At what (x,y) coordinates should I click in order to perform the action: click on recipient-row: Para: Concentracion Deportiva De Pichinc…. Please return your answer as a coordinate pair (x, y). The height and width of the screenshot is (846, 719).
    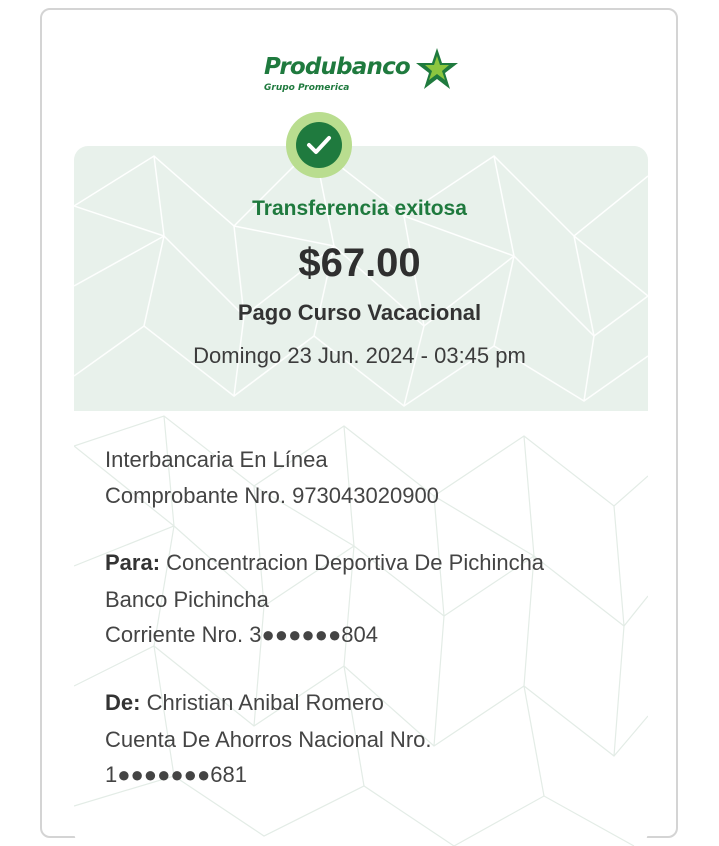
    Looking at the image, I should click on (324, 563).